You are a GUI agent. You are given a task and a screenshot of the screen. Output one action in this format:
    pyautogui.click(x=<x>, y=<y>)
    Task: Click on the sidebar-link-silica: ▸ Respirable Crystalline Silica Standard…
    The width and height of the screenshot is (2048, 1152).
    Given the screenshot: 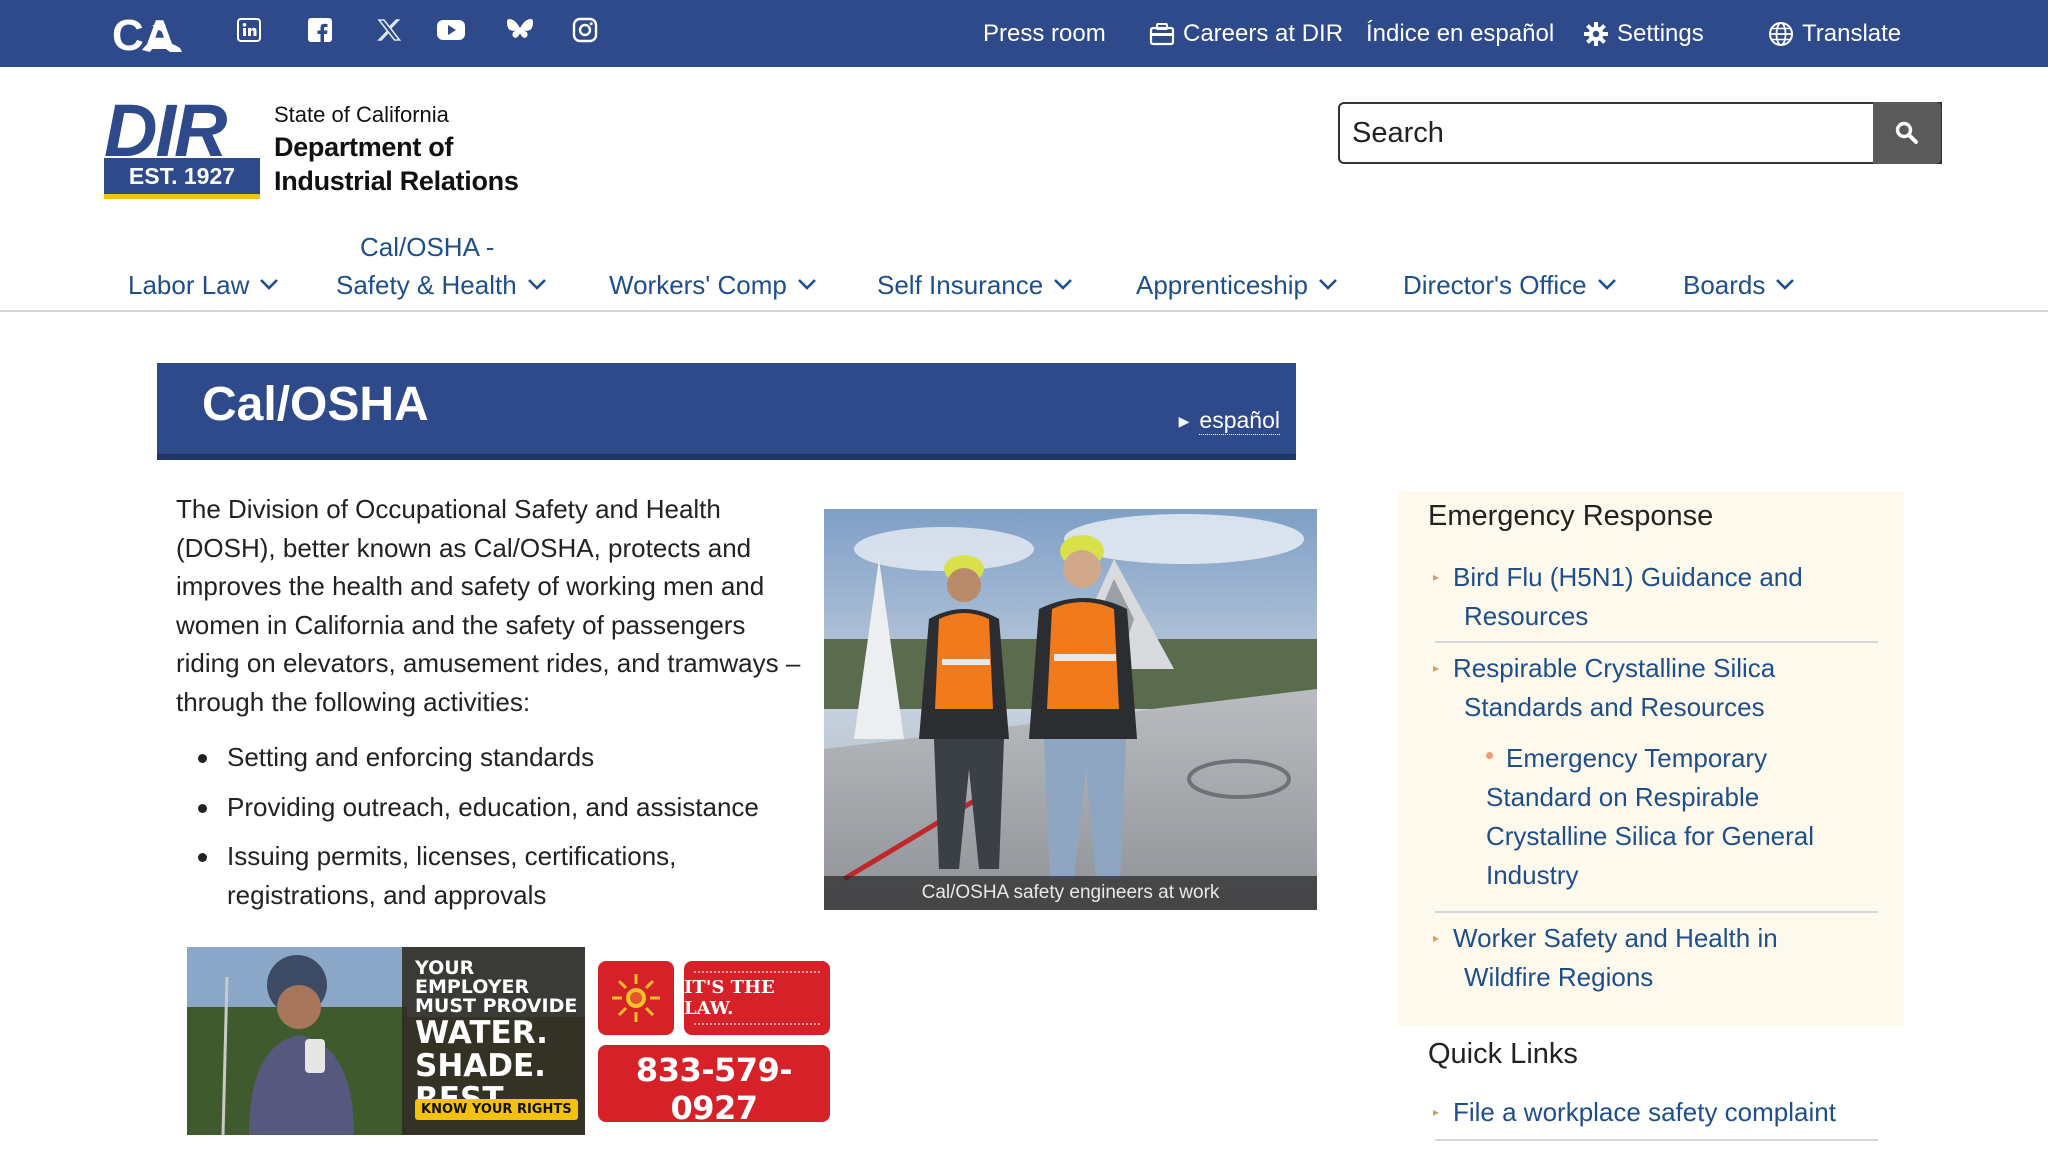 What is the action you would take?
    pyautogui.click(x=1663, y=687)
    